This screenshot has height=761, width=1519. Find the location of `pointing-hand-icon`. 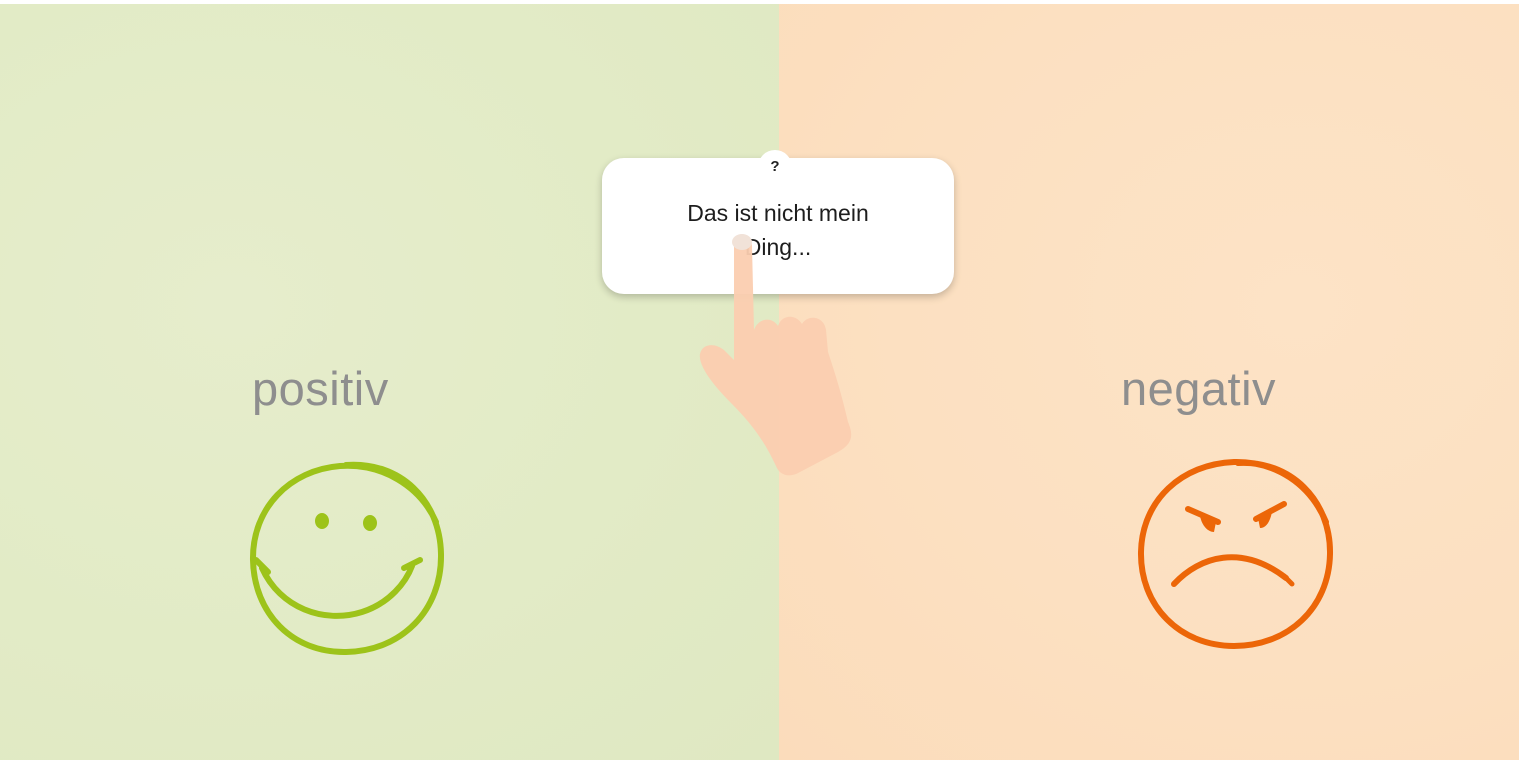

pointing-hand-icon is located at coordinates (775, 355).